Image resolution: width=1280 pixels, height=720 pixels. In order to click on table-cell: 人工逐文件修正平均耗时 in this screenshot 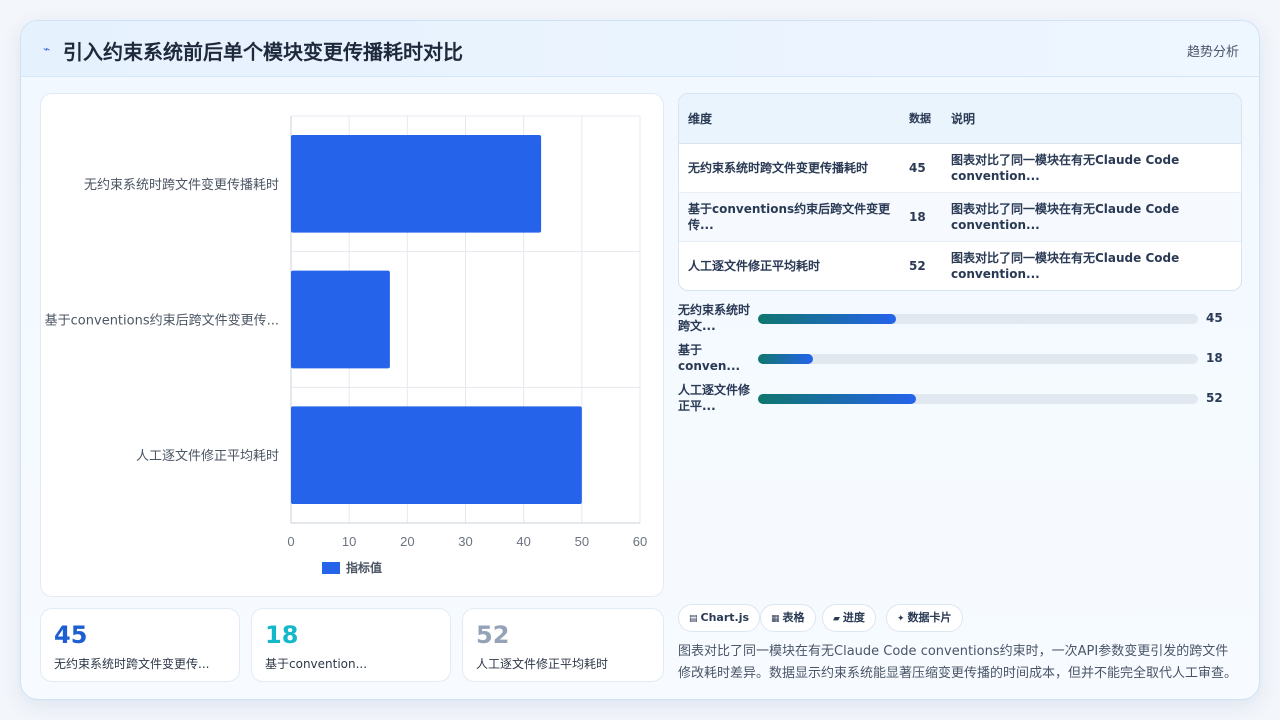, I will do `click(754, 265)`.